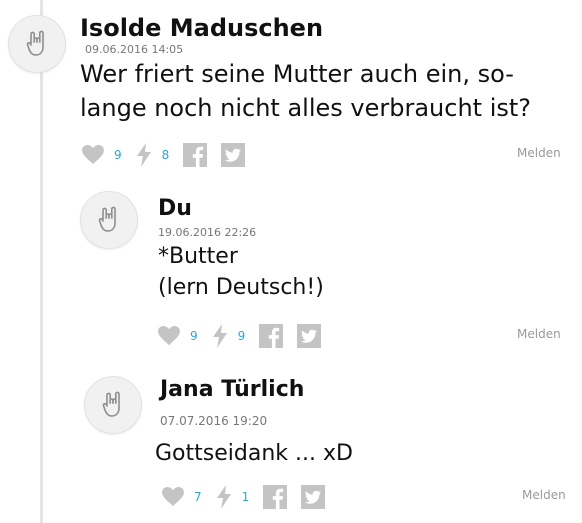 This screenshot has height=523, width=582. I want to click on comment-date: 09.06.2016 14:05, so click(134, 49).